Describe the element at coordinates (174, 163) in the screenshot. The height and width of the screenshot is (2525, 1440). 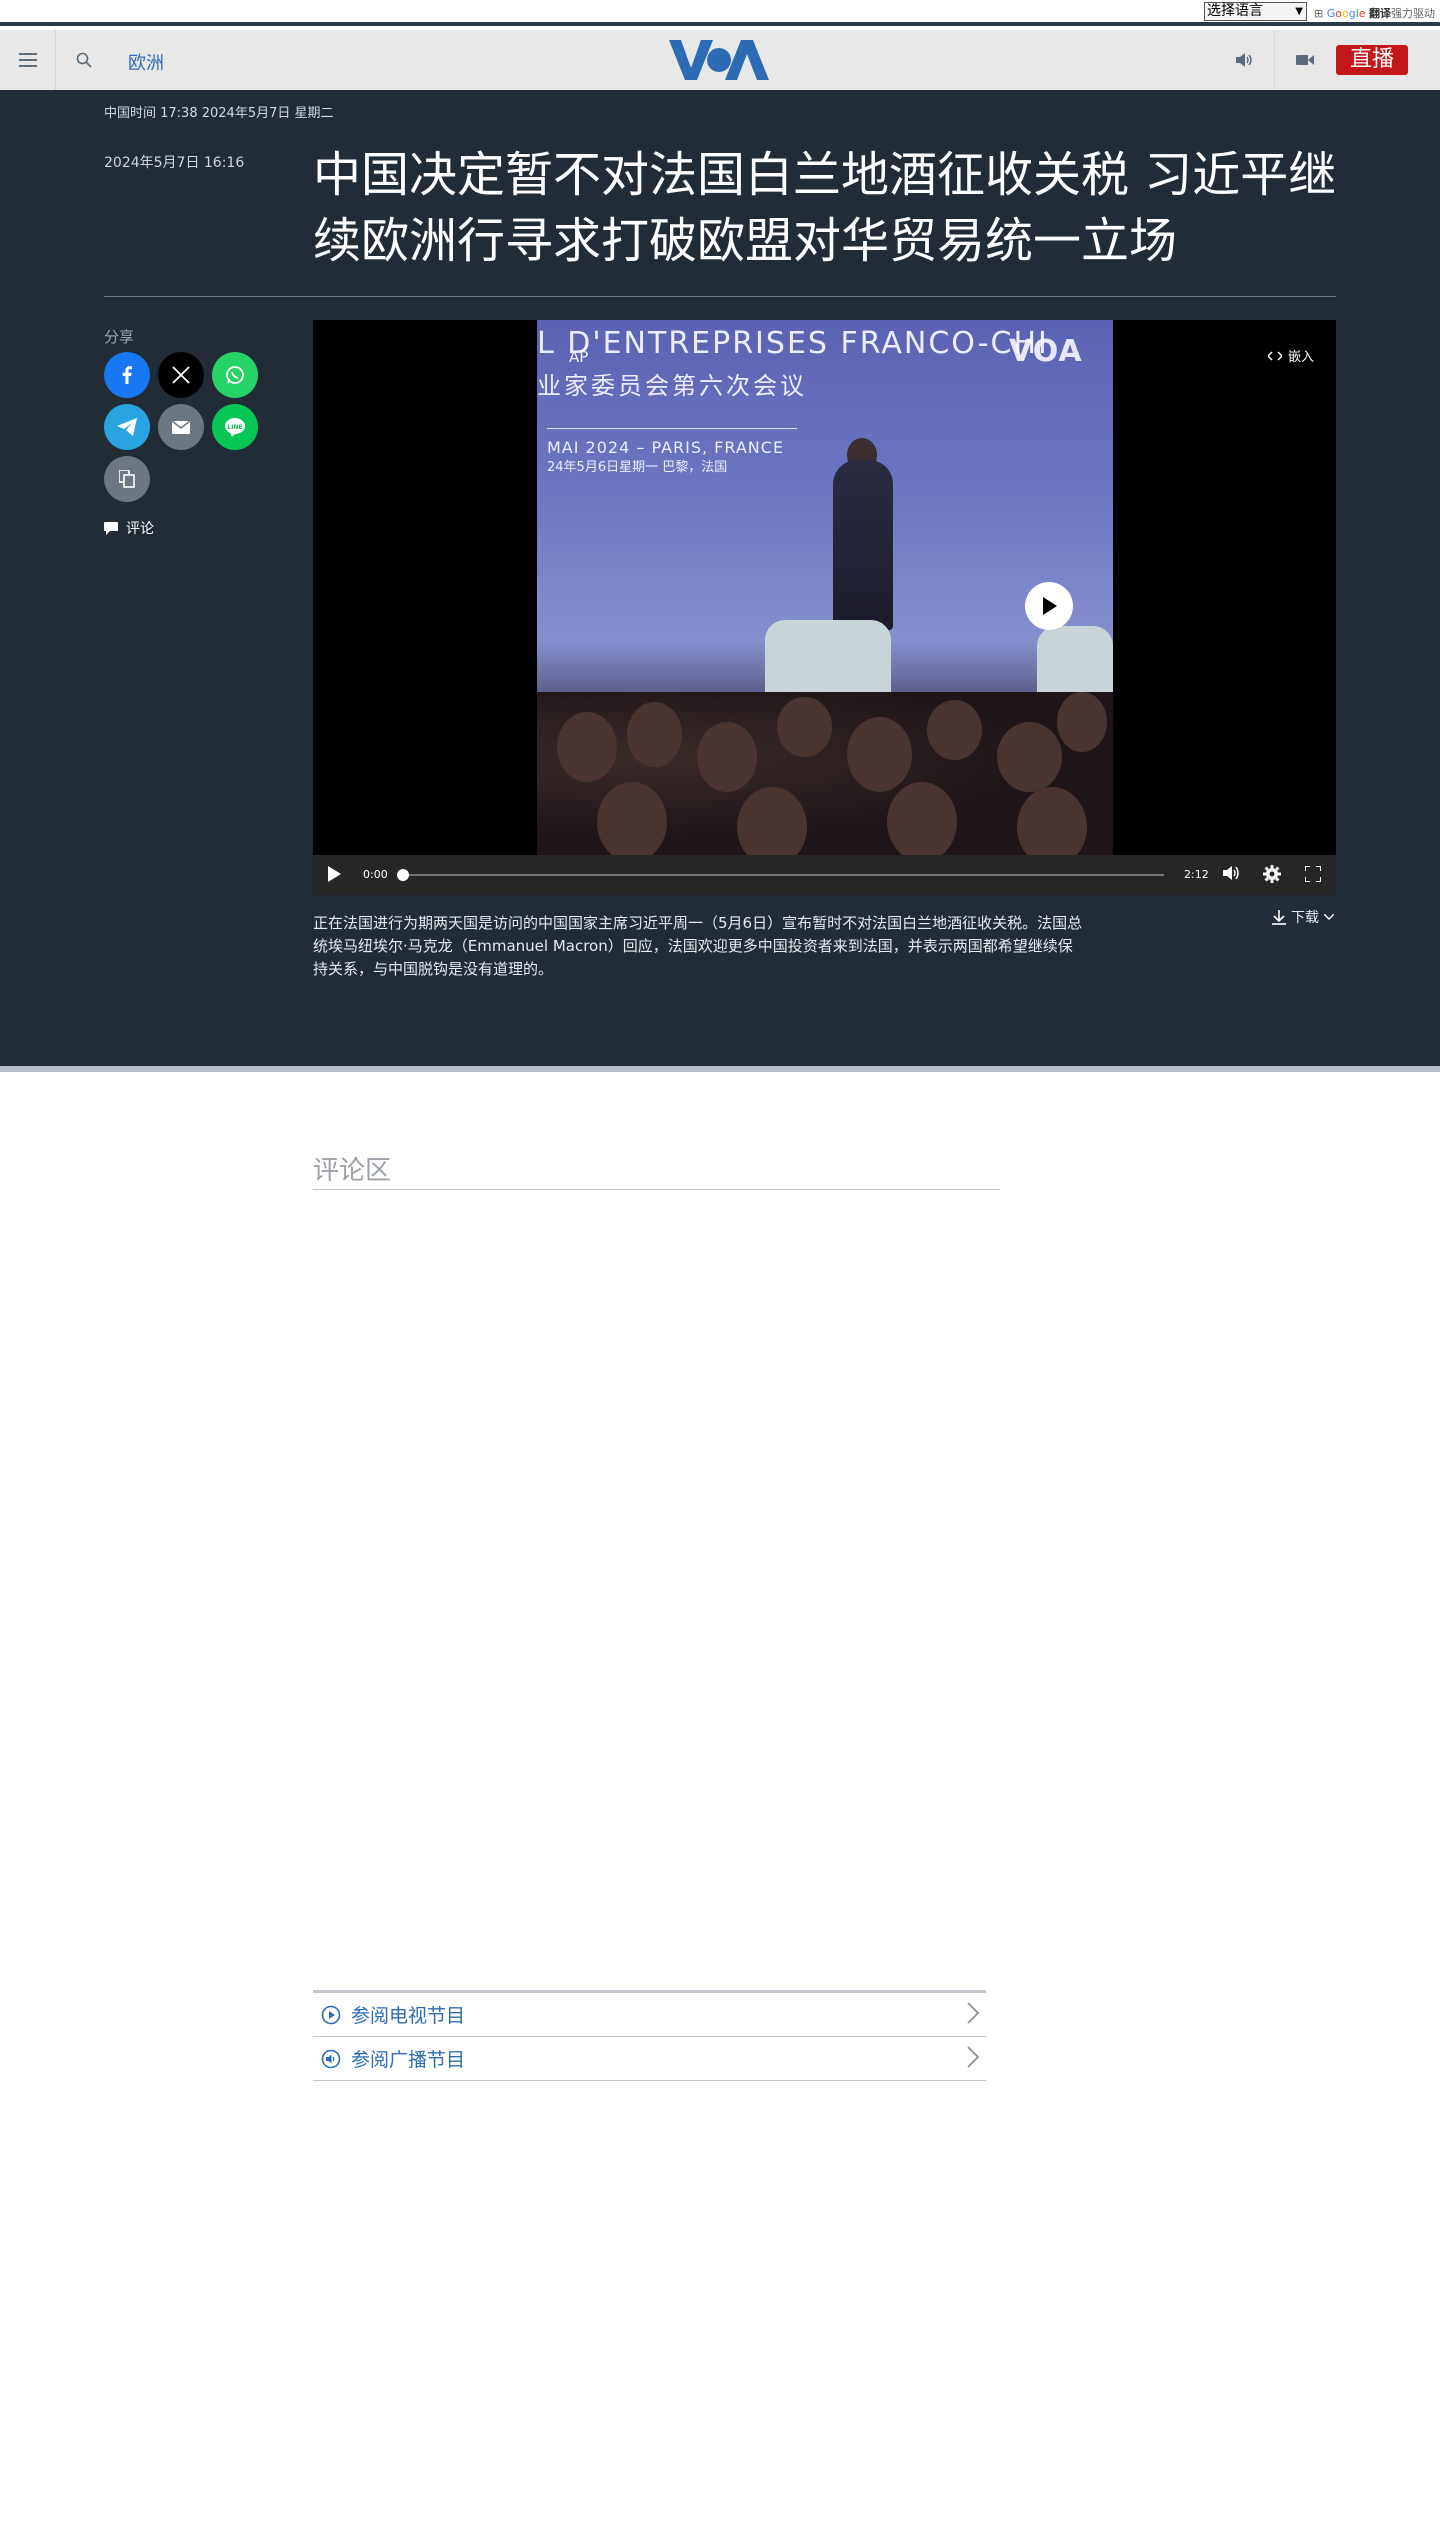
I see `publish-date: 2024年5月7日 16:16` at that location.